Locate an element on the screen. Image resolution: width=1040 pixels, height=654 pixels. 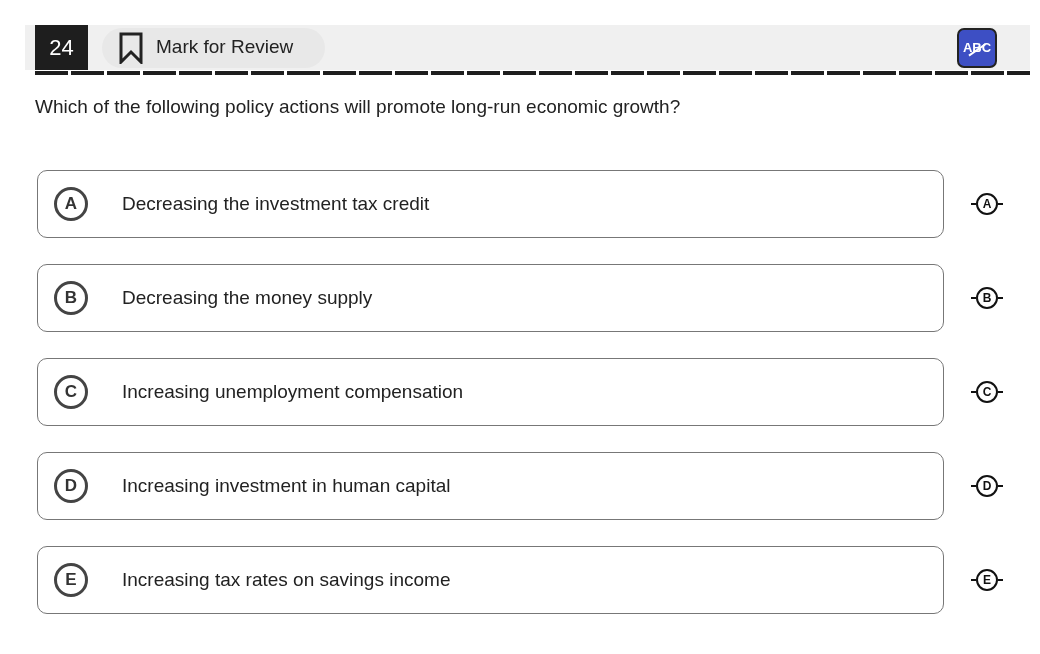
option-letter: D is located at coordinates (71, 486).